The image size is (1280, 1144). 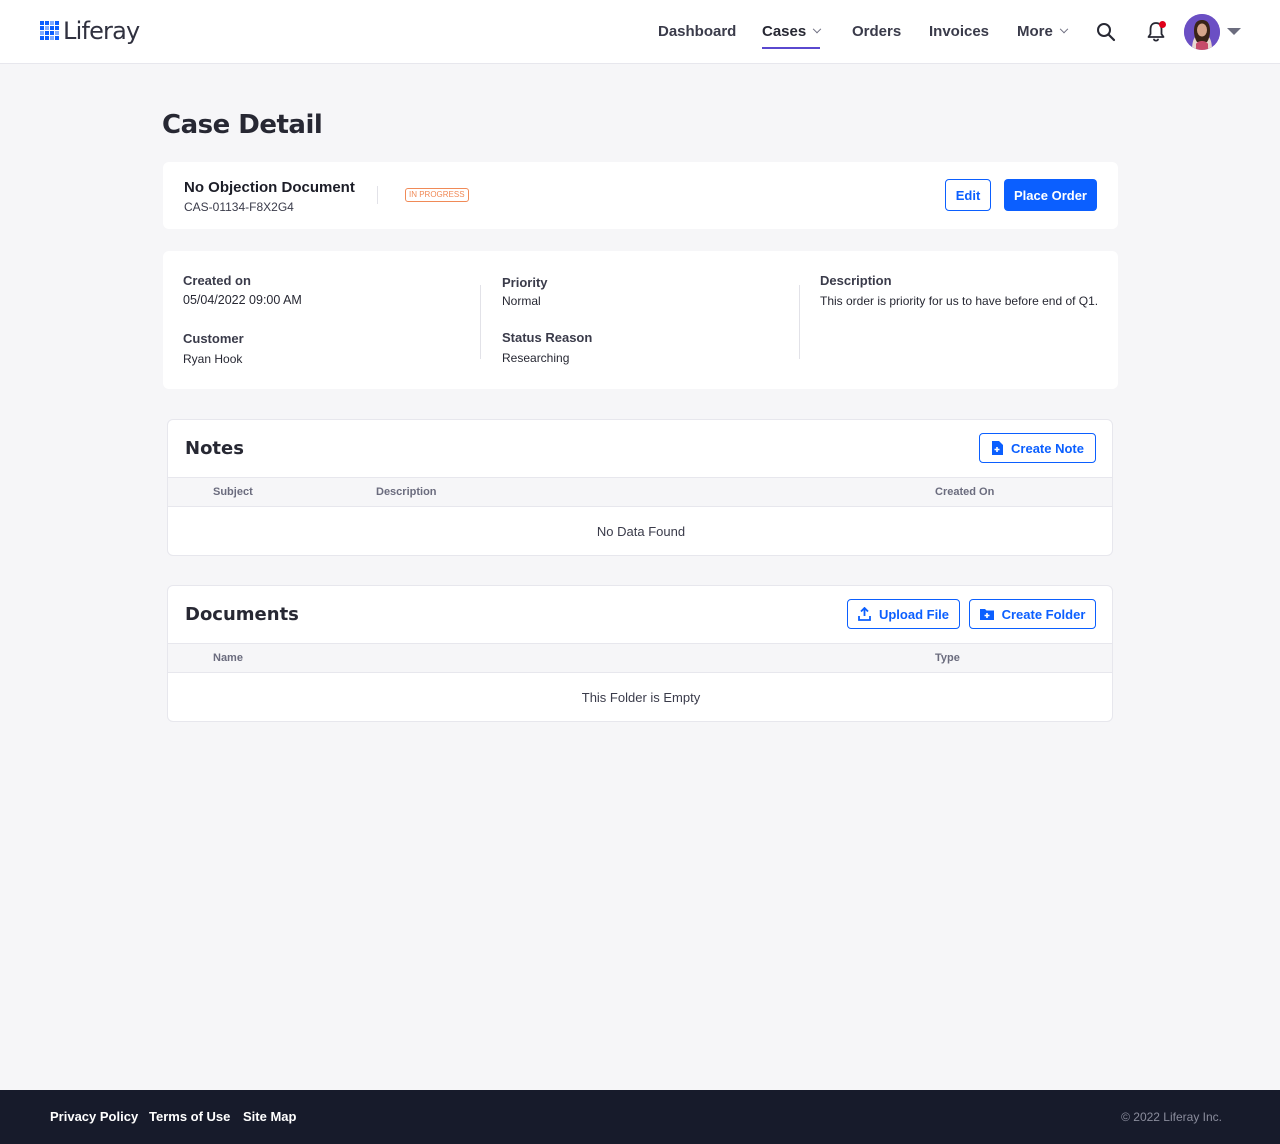 What do you see at coordinates (1050, 195) in the screenshot?
I see `place-order-button: Place Order` at bounding box center [1050, 195].